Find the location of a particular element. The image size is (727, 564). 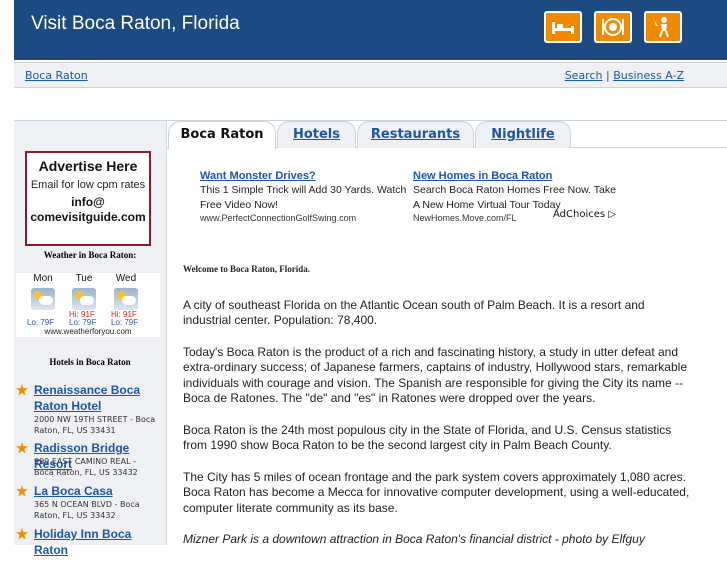

hotel-address-line2: Raton, FL, US 33431 is located at coordinates (75, 430).